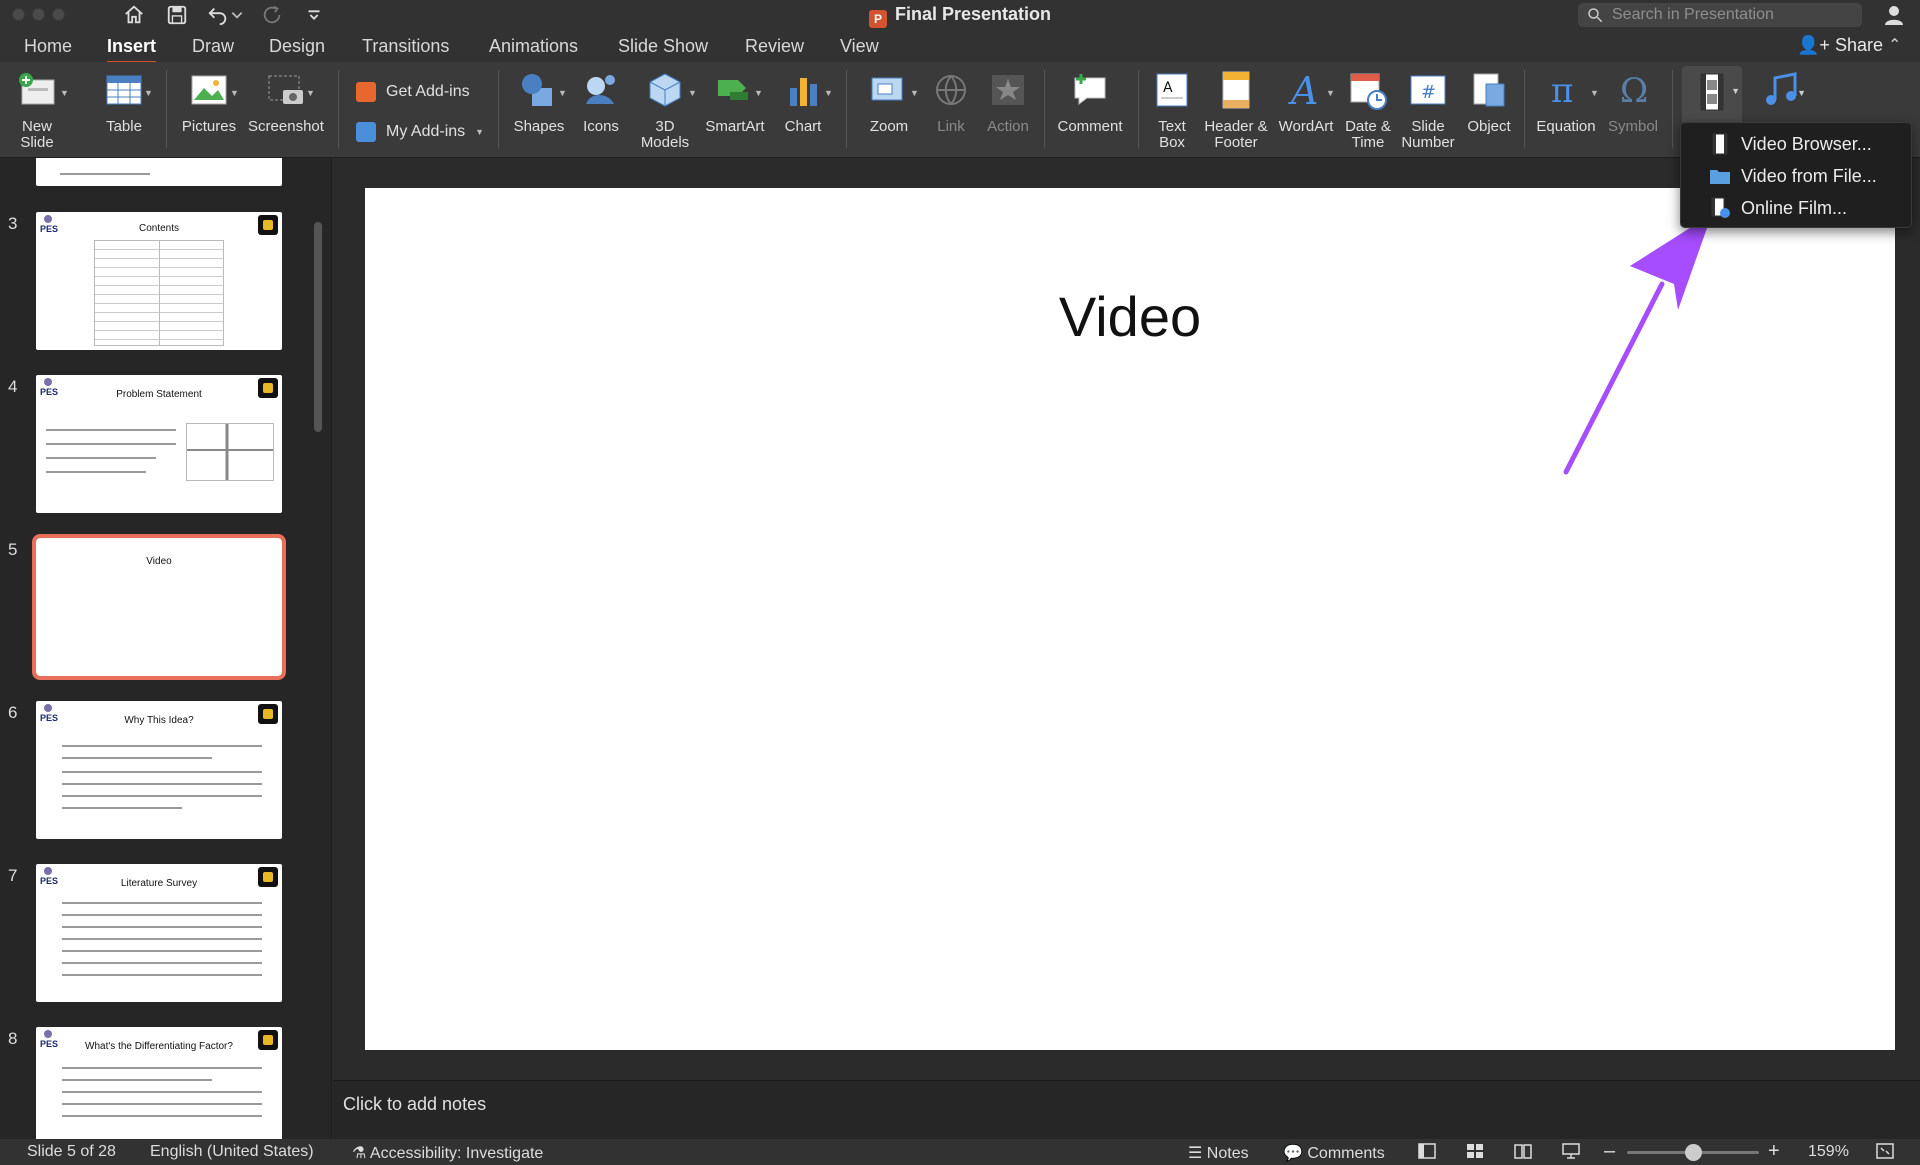 The image size is (1920, 1165). What do you see at coordinates (1735, 91) in the screenshot?
I see `video-caret-icon: ▼` at bounding box center [1735, 91].